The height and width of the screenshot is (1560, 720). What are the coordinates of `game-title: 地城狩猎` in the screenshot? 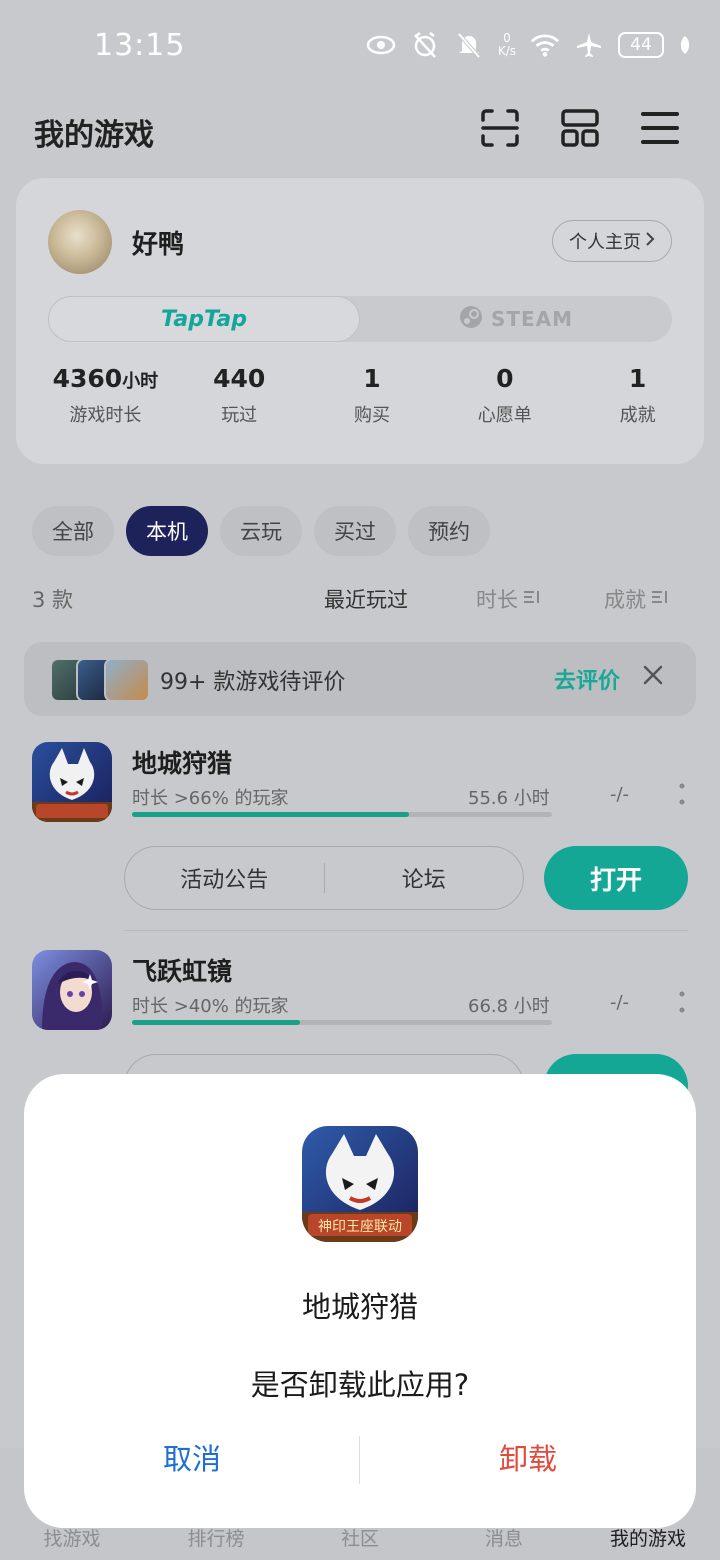 It's located at (182, 763).